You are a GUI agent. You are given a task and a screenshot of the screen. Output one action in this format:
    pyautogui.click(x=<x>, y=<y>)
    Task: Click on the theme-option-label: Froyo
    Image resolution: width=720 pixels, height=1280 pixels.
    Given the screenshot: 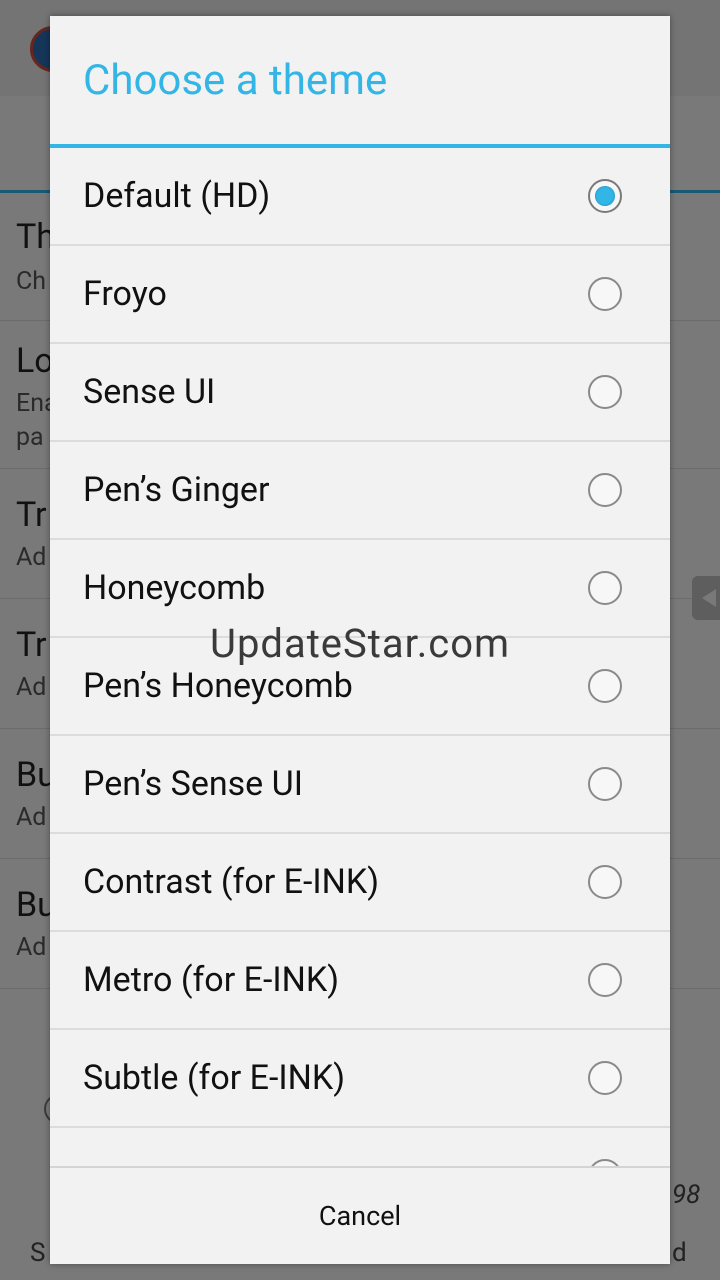 What is the action you would take?
    pyautogui.click(x=125, y=294)
    